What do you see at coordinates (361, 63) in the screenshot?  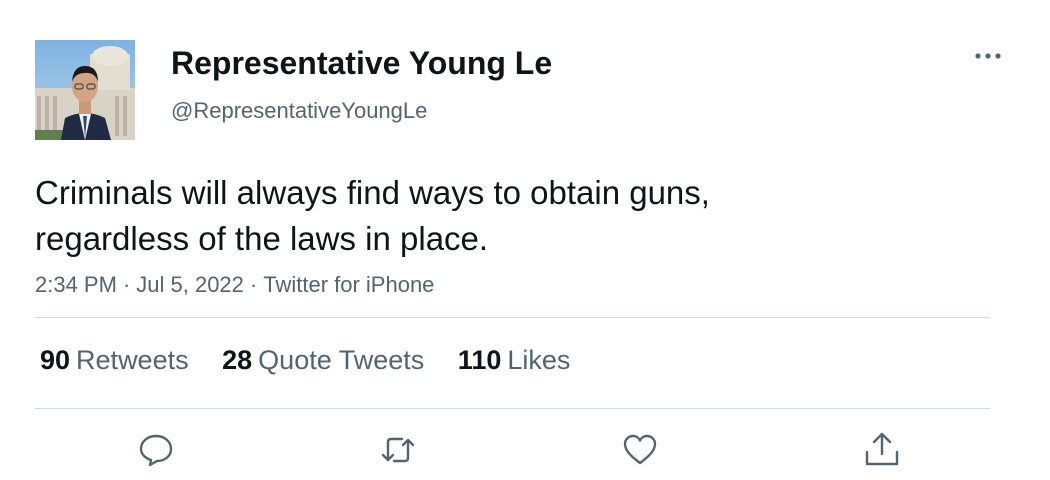 I see `display-name: Representative Young Le` at bounding box center [361, 63].